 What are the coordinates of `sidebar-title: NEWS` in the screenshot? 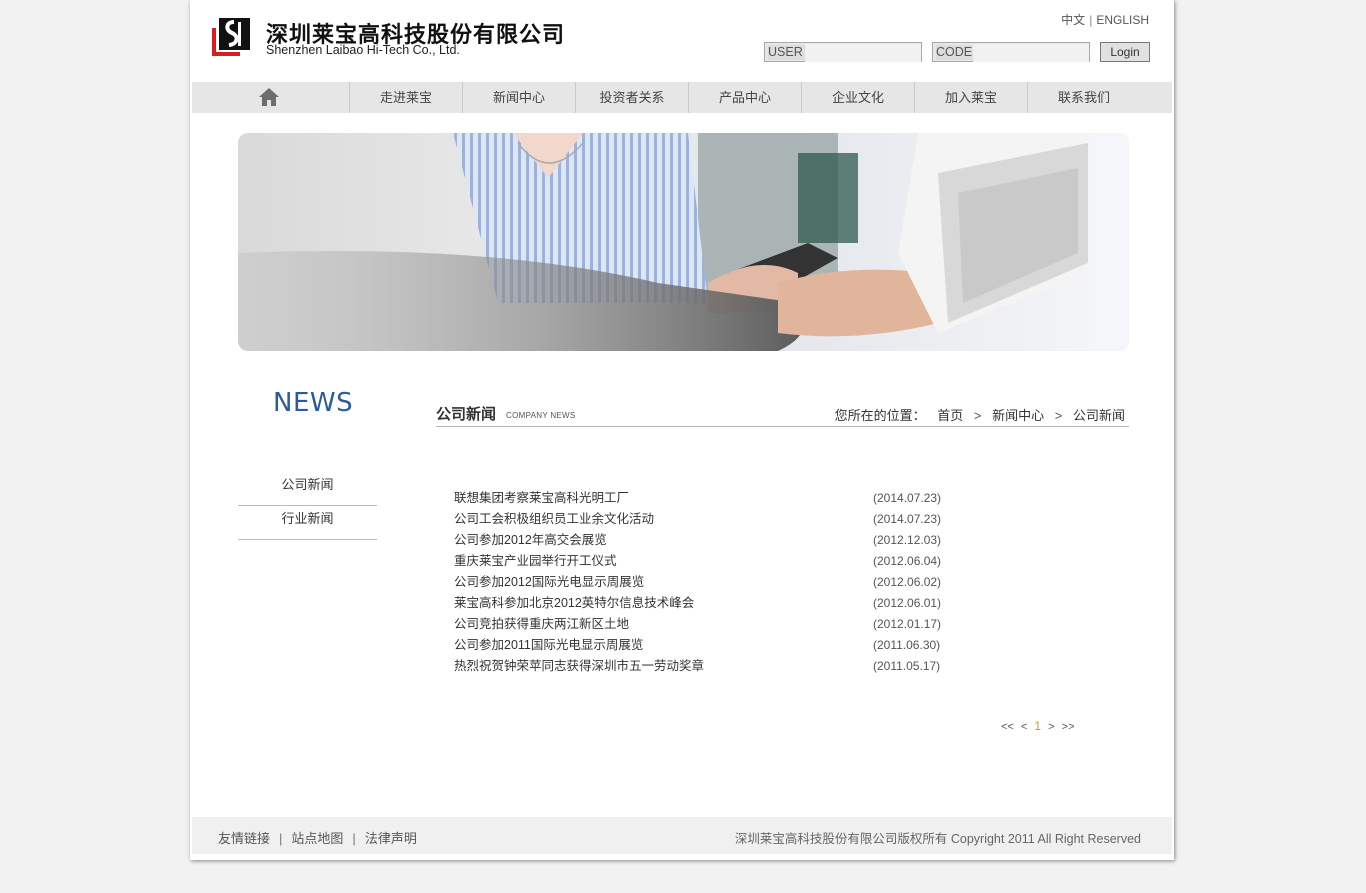 It's located at (313, 403).